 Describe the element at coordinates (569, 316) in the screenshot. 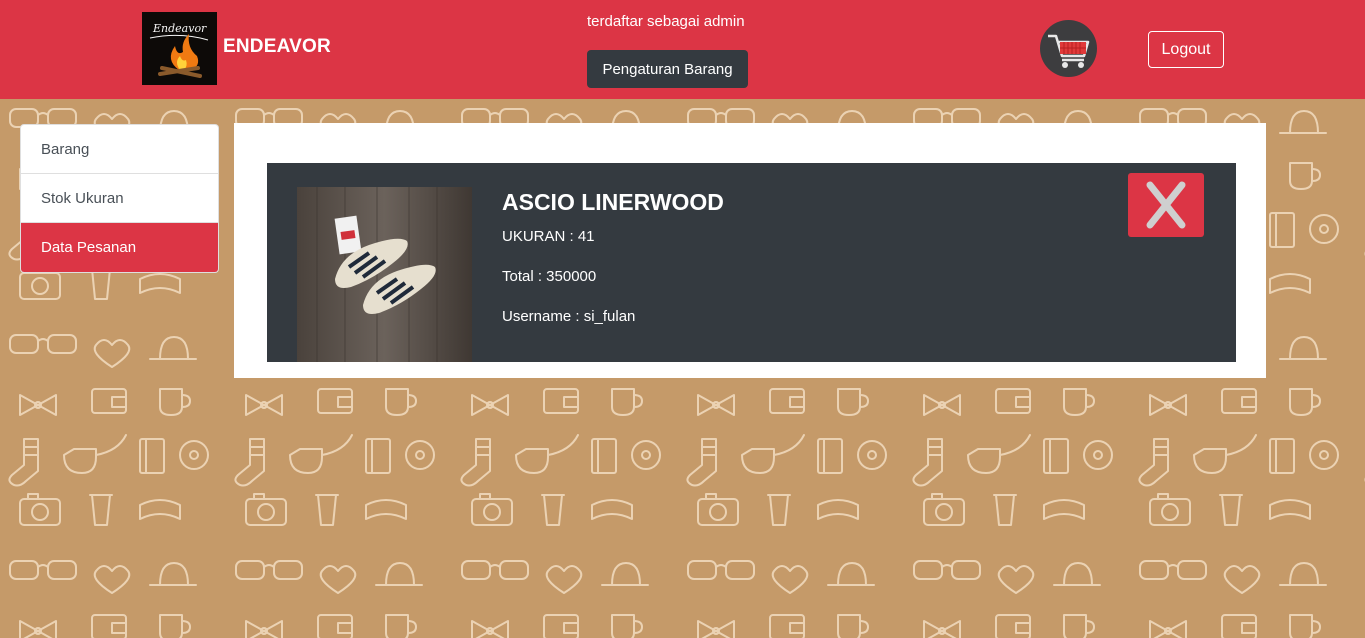

I see `order-username: Username : si_fulan` at that location.